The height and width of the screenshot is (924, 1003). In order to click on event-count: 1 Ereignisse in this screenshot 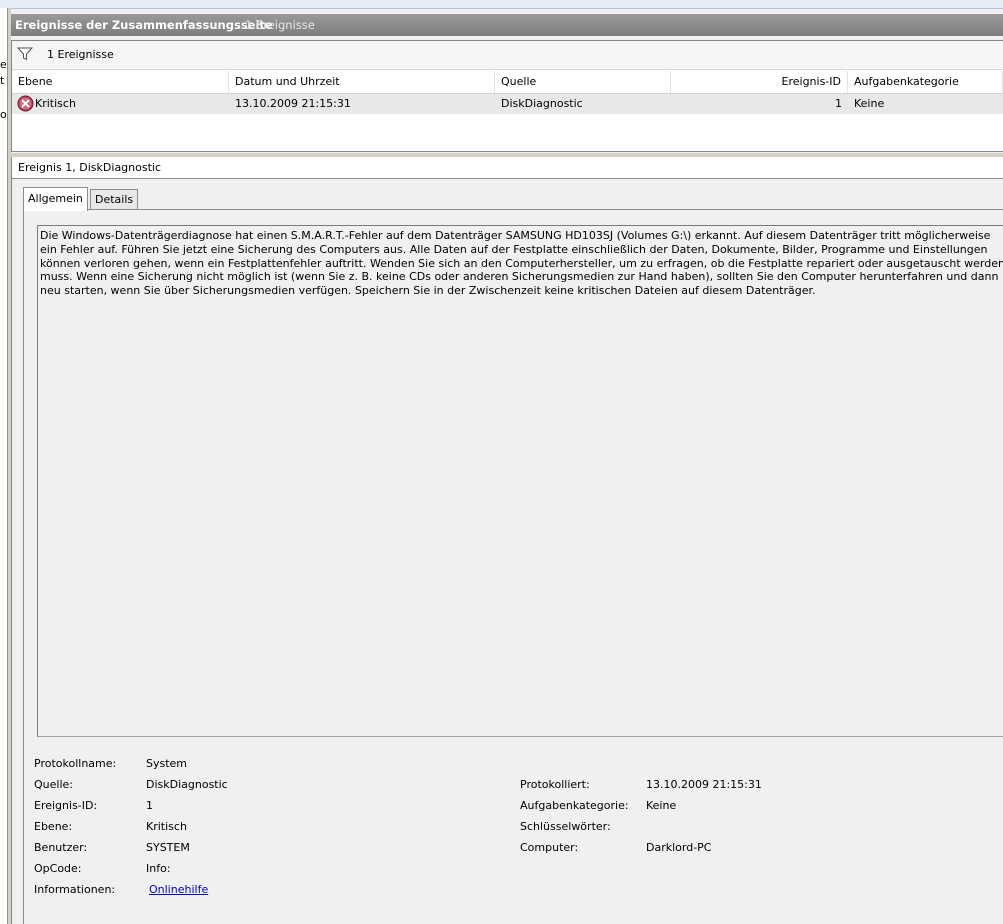, I will do `click(280, 25)`.